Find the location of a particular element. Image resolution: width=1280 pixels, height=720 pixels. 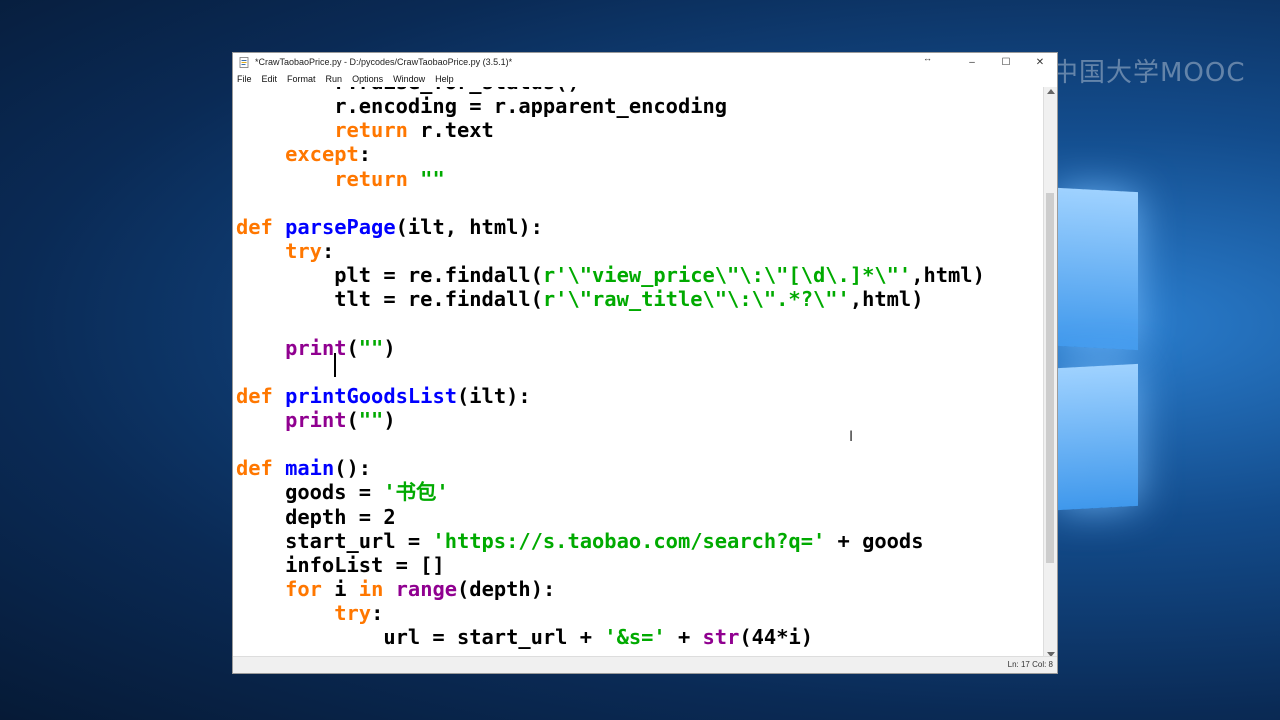

code-token: printGoodsList is located at coordinates (371, 395).